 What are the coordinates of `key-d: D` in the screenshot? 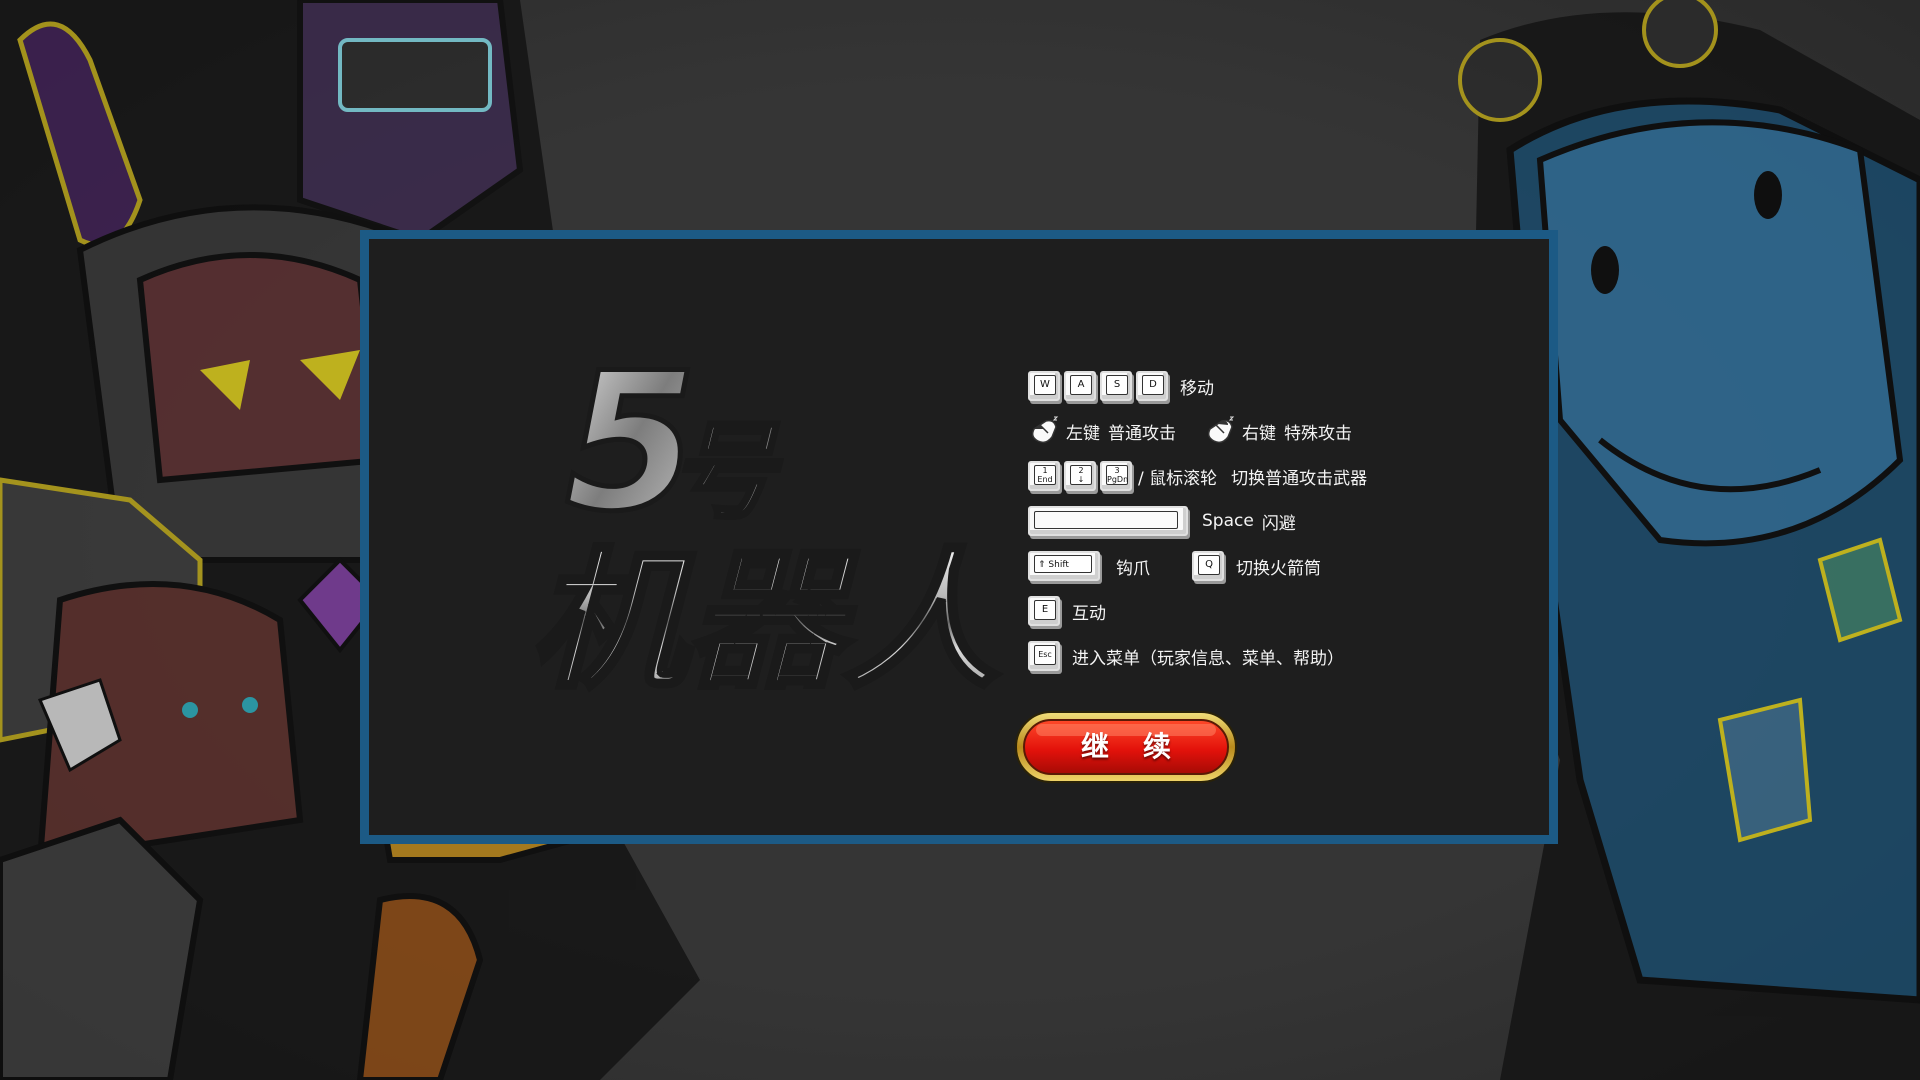 It's located at (1152, 386).